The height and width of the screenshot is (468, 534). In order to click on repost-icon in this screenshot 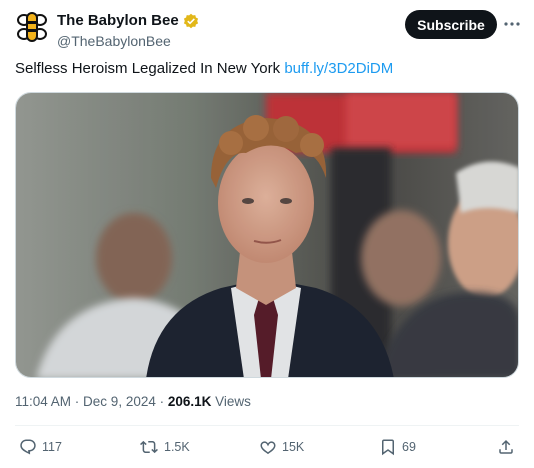, I will do `click(149, 447)`.